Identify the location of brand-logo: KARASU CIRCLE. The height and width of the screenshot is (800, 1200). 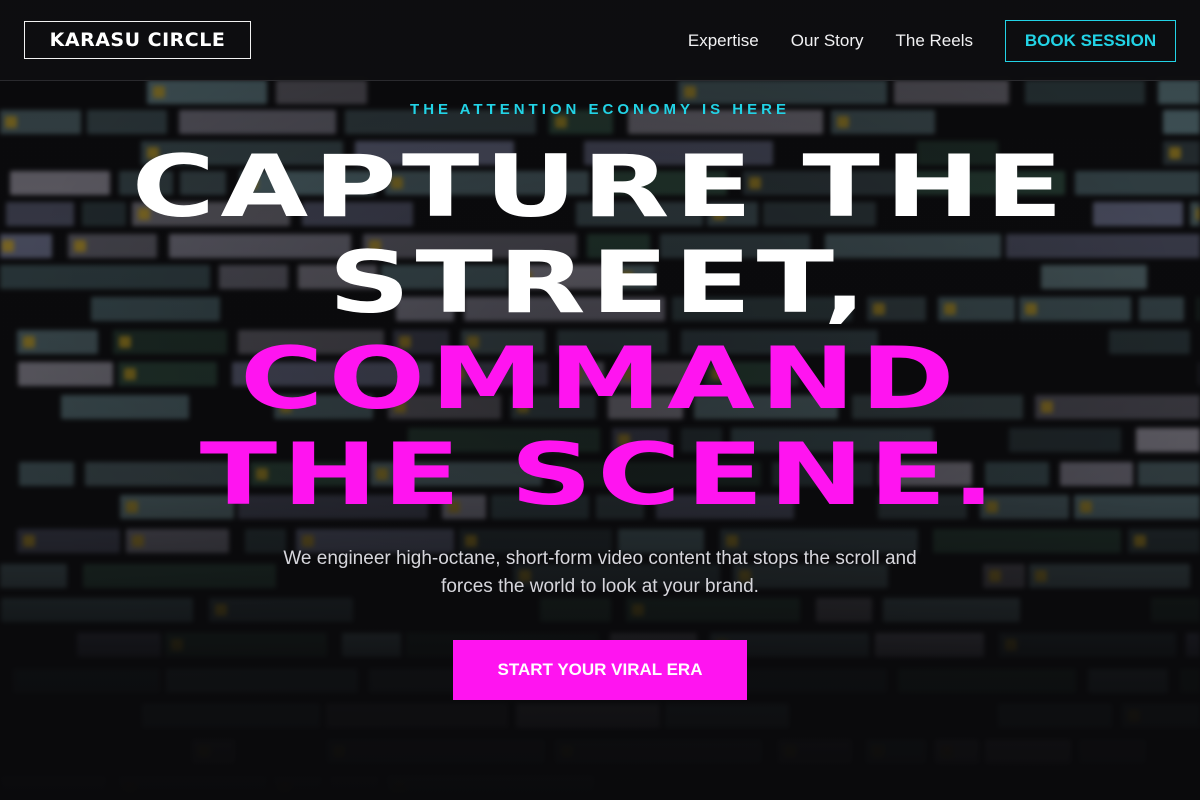
(137, 40).